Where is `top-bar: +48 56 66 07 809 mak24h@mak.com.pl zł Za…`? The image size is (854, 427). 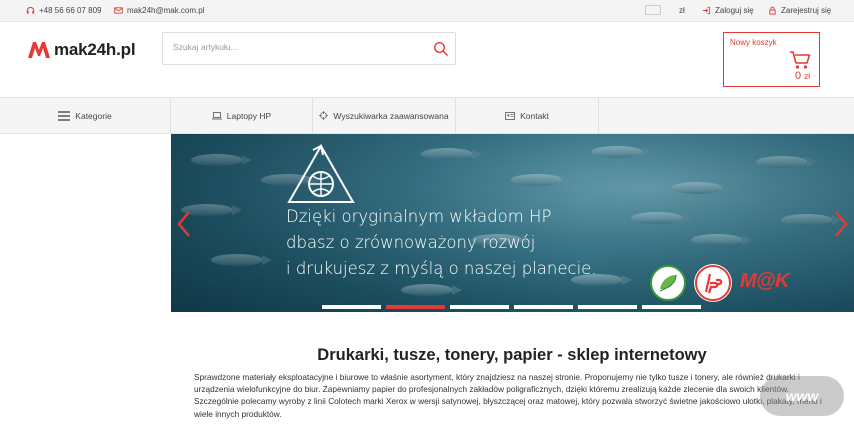
top-bar: +48 56 66 07 809 mak24h@mak.com.pl zł Za… is located at coordinates (427, 11).